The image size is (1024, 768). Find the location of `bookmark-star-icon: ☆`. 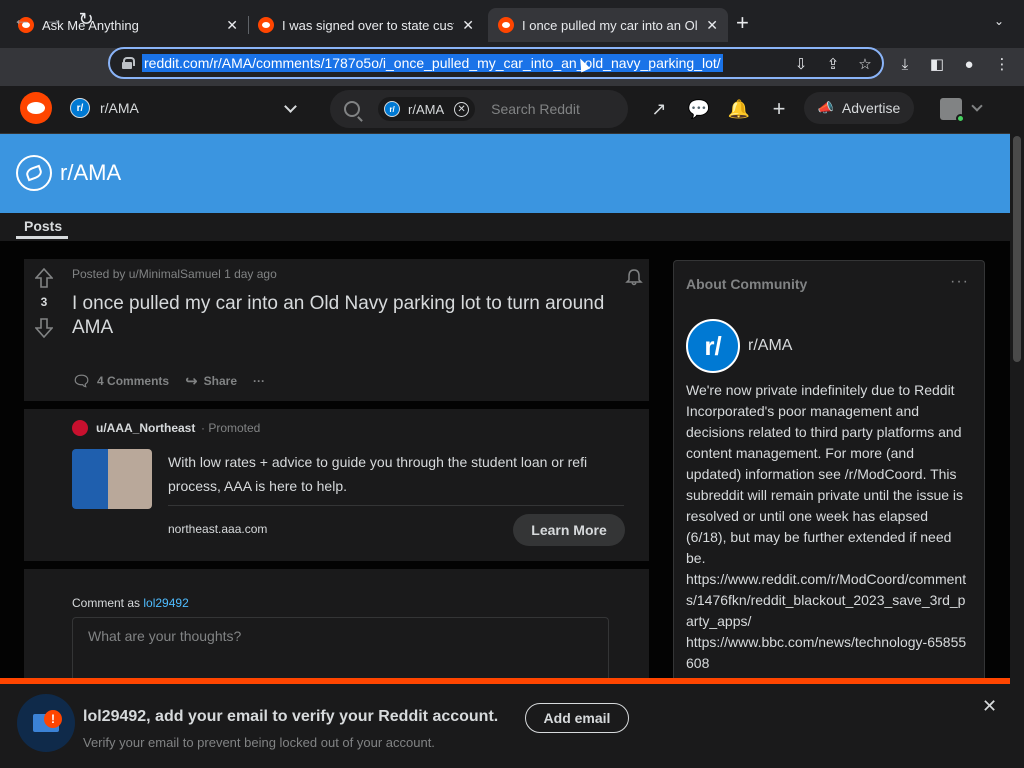

bookmark-star-icon: ☆ is located at coordinates (865, 64).